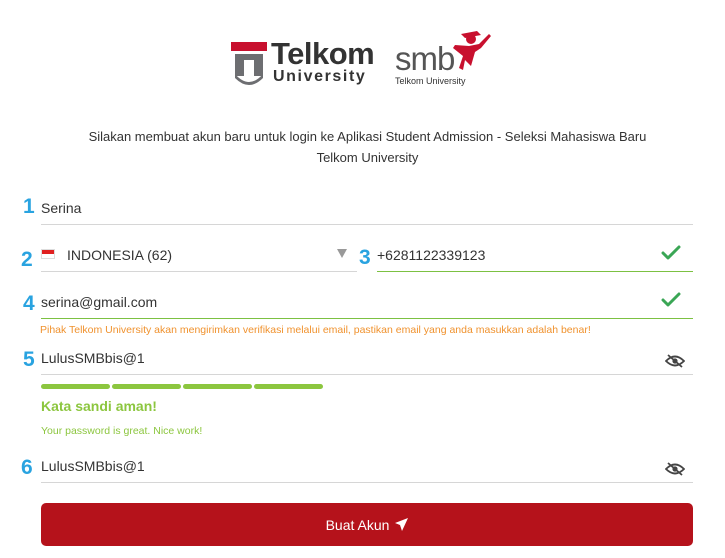  I want to click on logo-bar: Telkom University smb Telkom University, so click(362, 63).